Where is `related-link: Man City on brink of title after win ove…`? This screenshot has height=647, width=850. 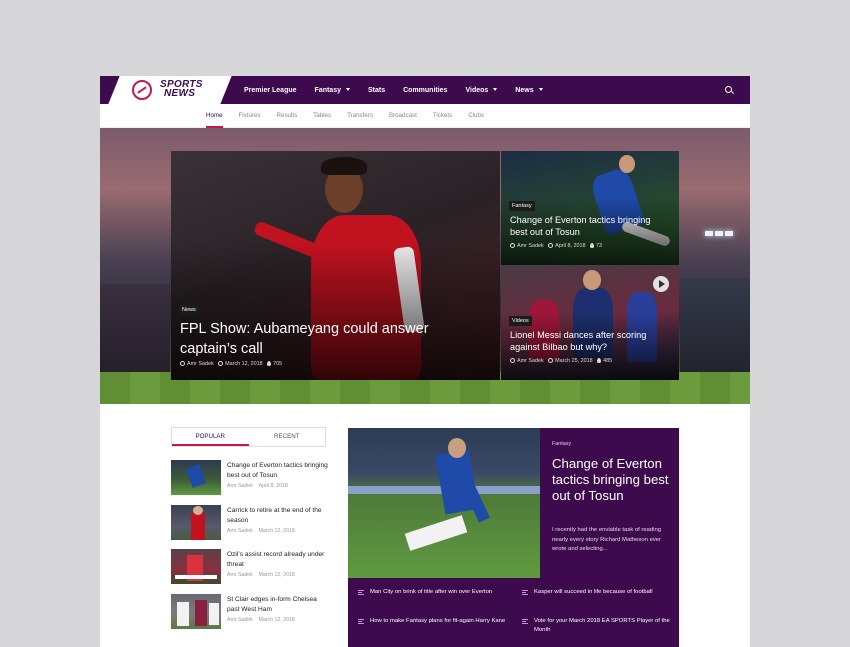 related-link: Man City on brink of title after win ove… is located at coordinates (433, 592).